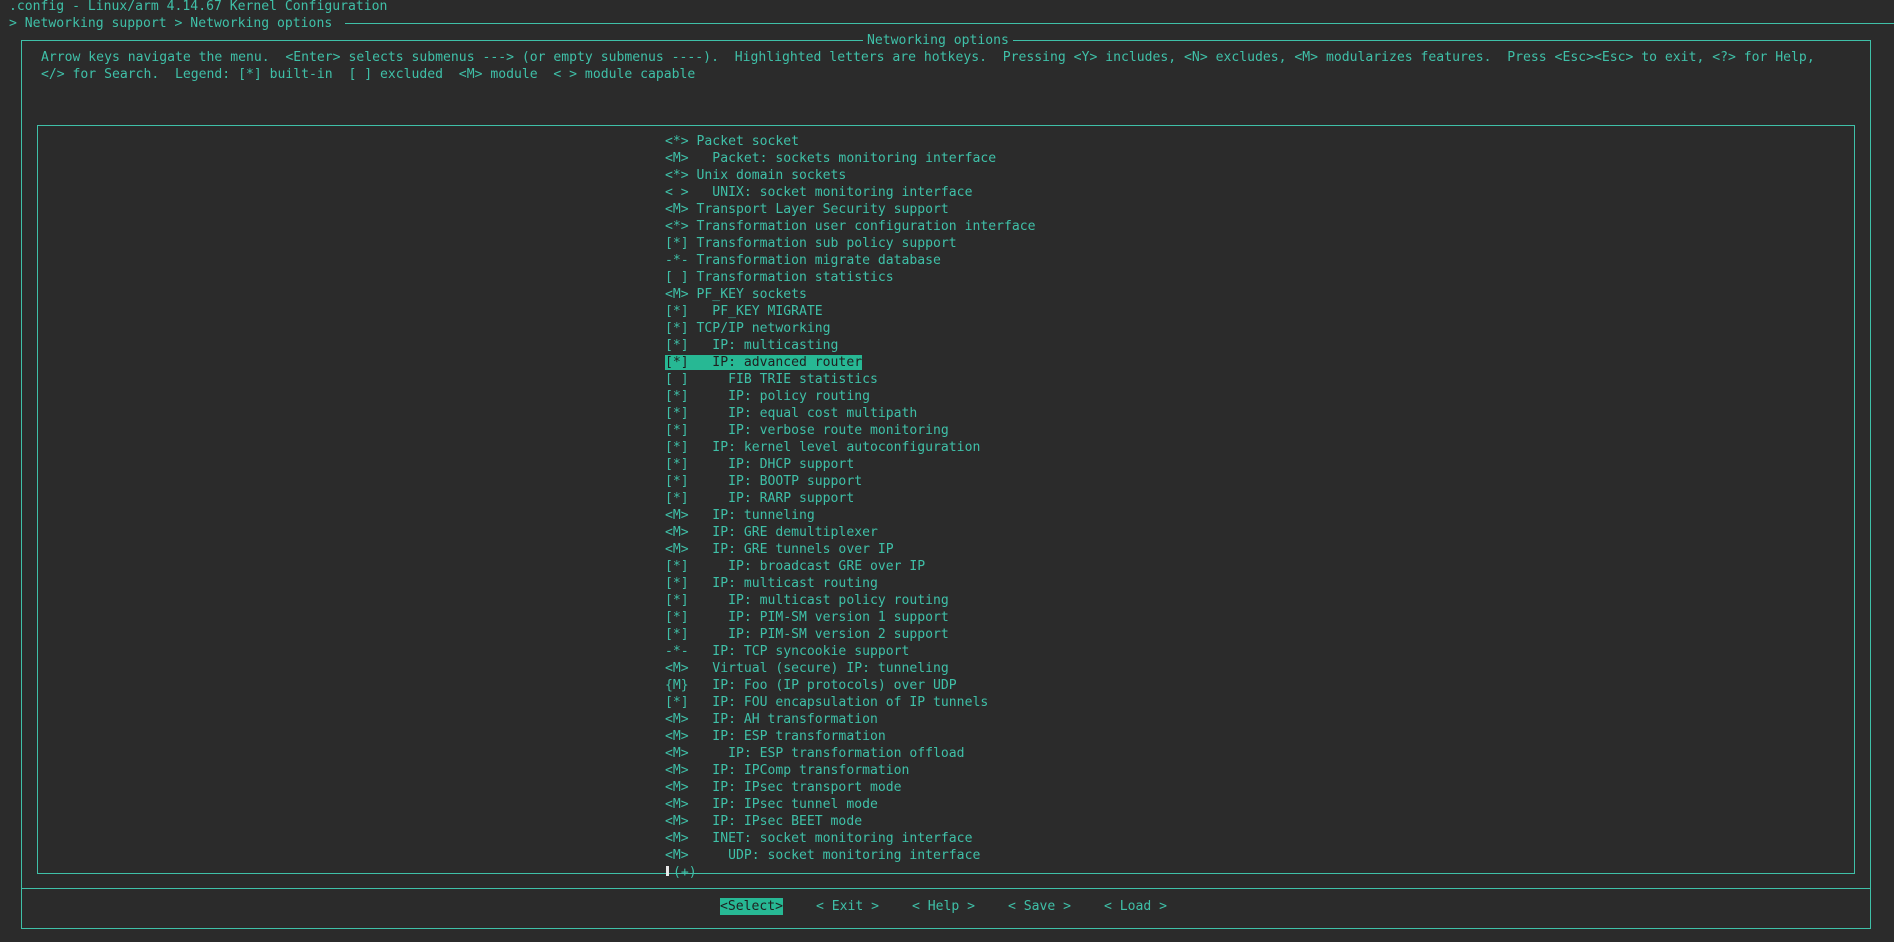 The width and height of the screenshot is (1894, 942). I want to click on menu-item-label: Packet: sockets monitoring interface, so click(842, 158).